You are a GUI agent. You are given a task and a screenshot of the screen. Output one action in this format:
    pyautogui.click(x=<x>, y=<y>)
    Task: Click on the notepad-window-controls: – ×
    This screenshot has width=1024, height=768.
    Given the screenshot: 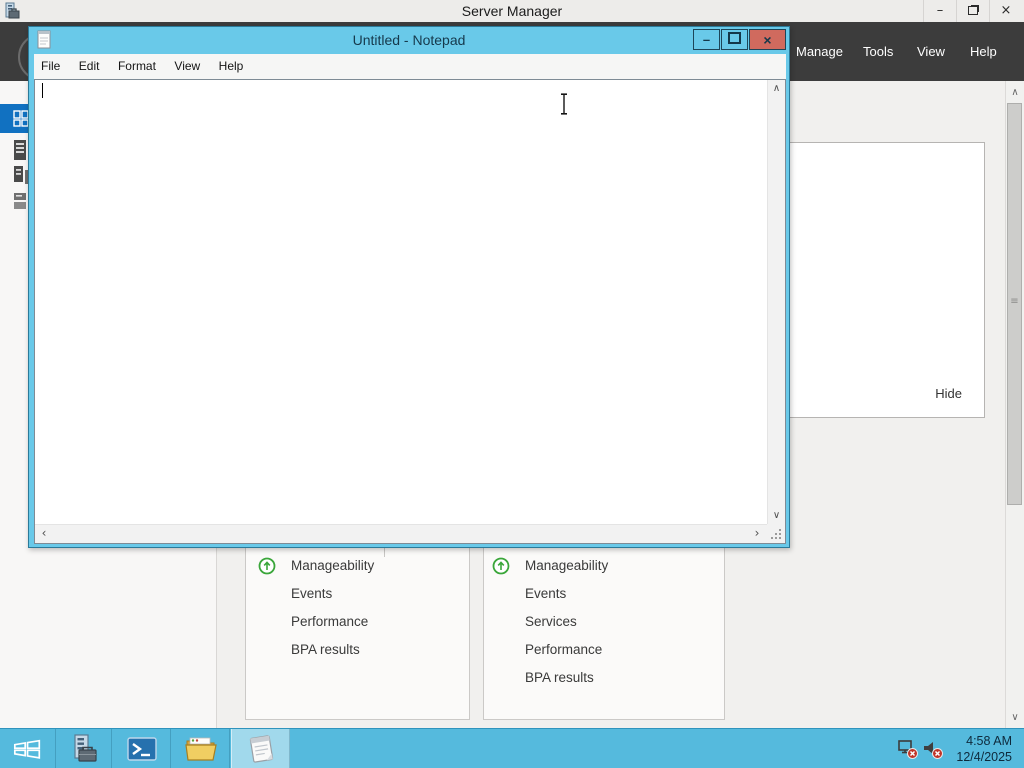 What is the action you would take?
    pyautogui.click(x=739, y=39)
    